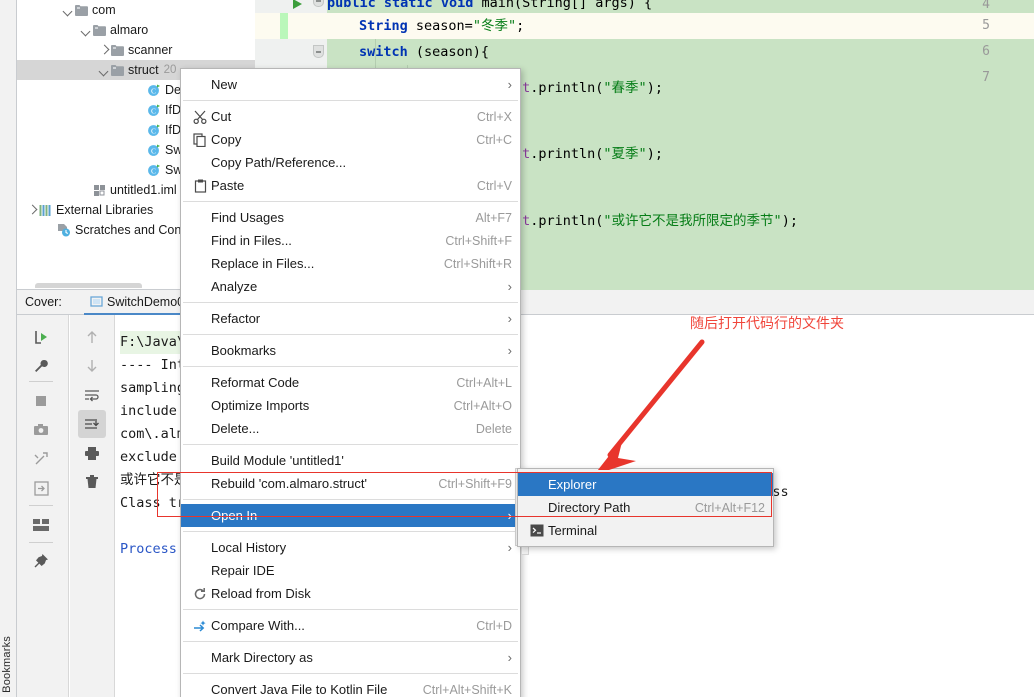 This screenshot has height=697, width=1034. I want to click on menu-item-build-module-untitled1: Build Module 'untitled1', so click(350, 460).